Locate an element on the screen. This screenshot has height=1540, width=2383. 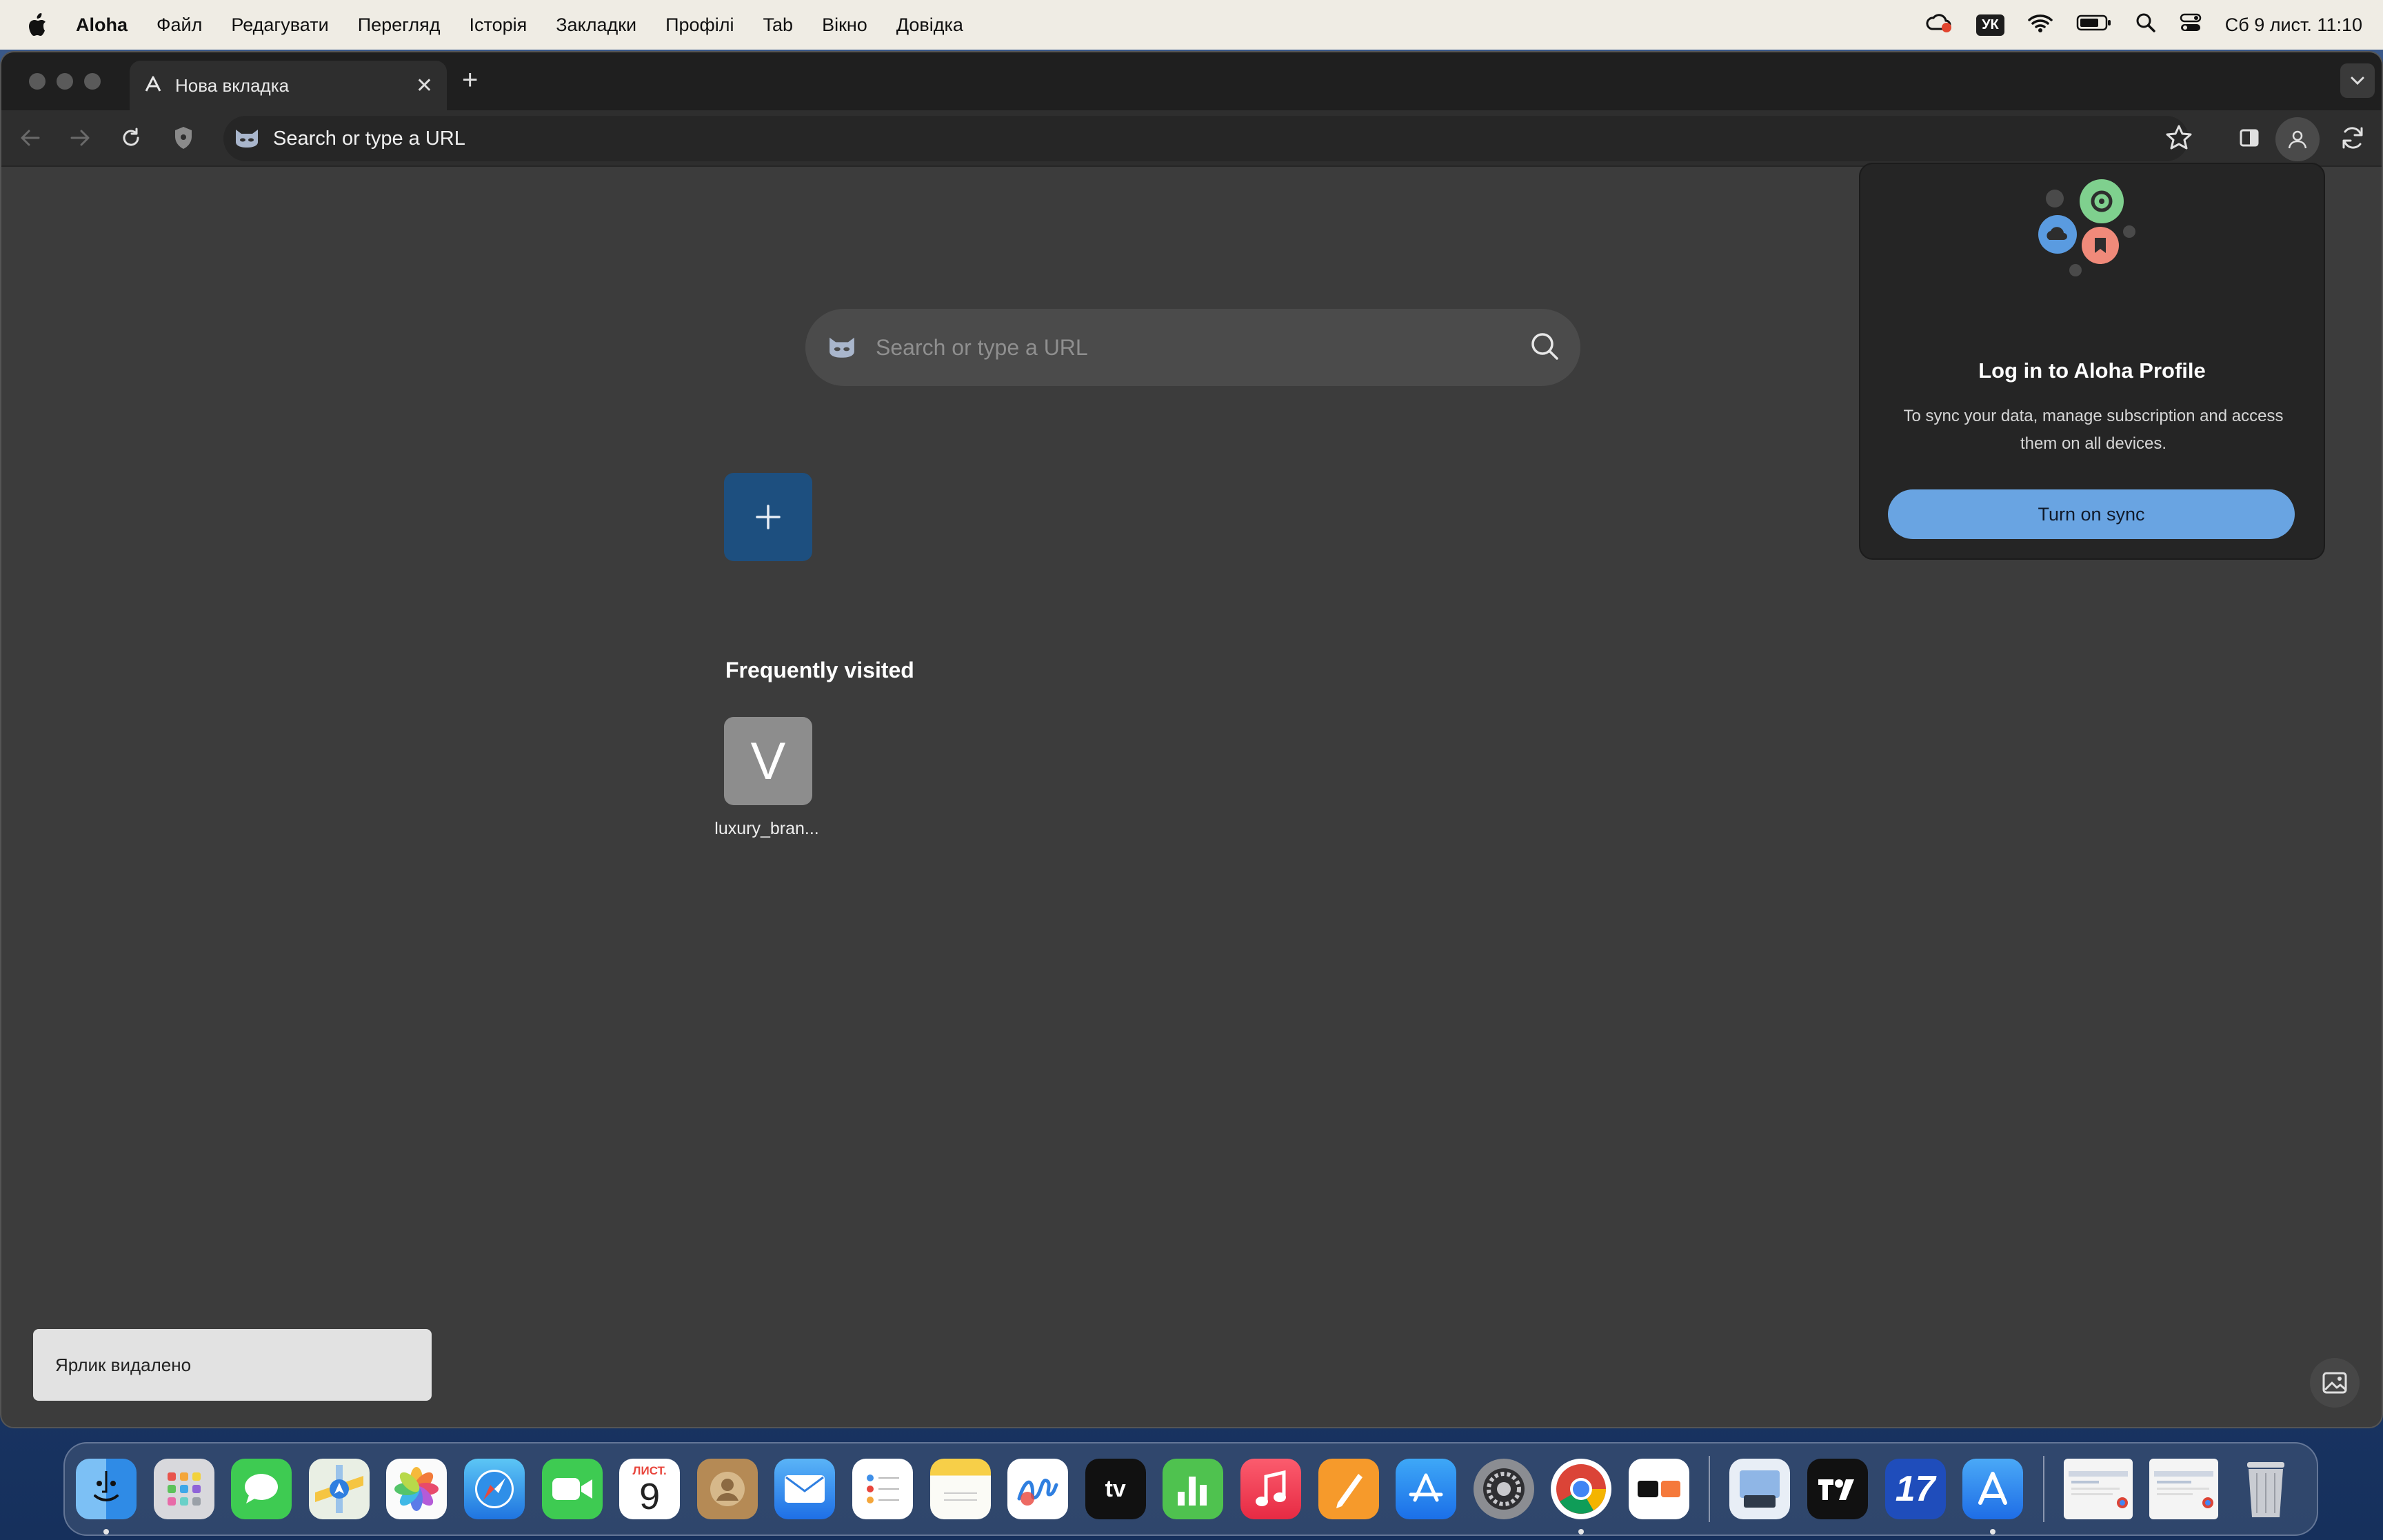
new-tab-button: + is located at coordinates (470, 81).